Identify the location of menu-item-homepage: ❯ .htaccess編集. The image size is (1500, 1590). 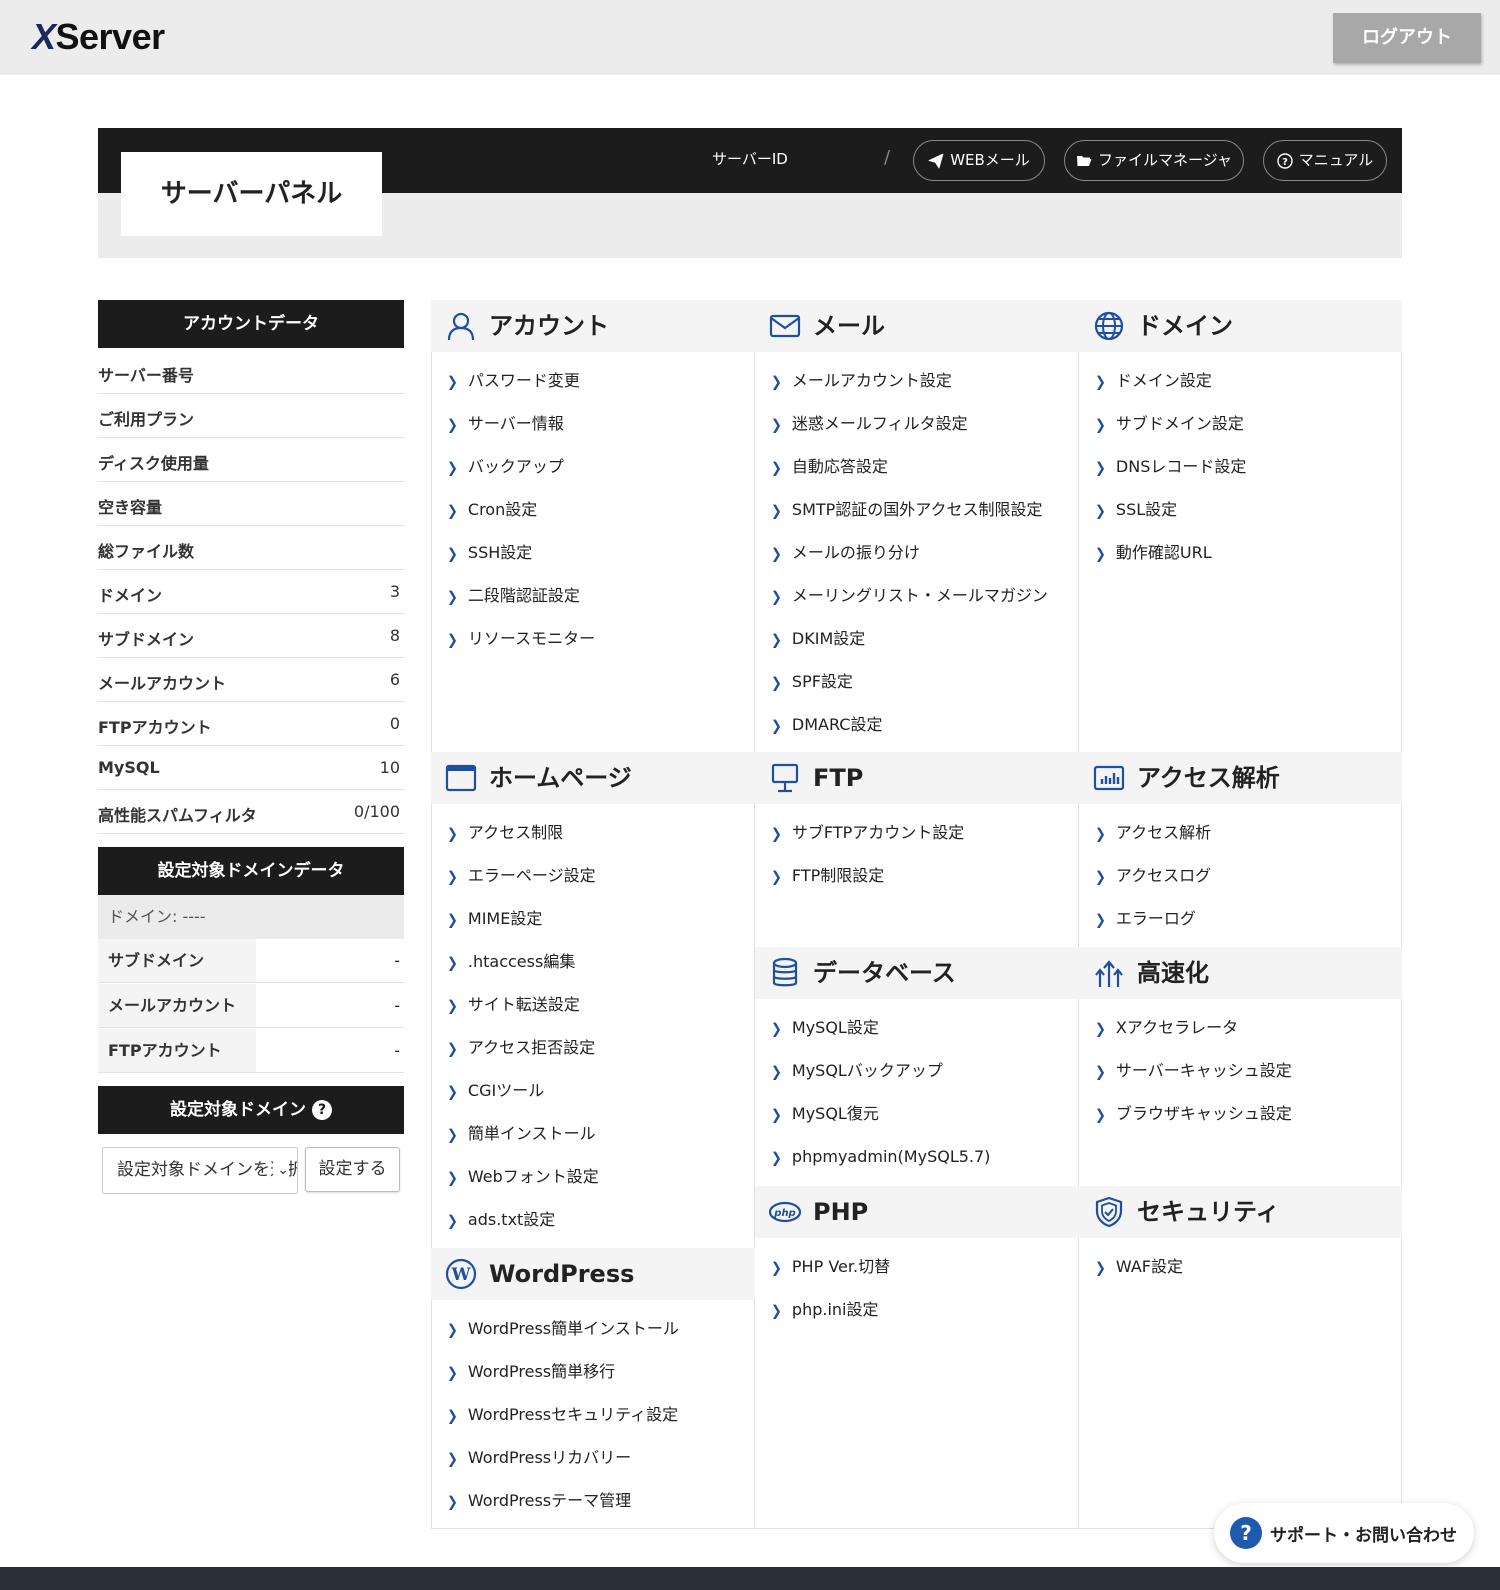
(511, 963).